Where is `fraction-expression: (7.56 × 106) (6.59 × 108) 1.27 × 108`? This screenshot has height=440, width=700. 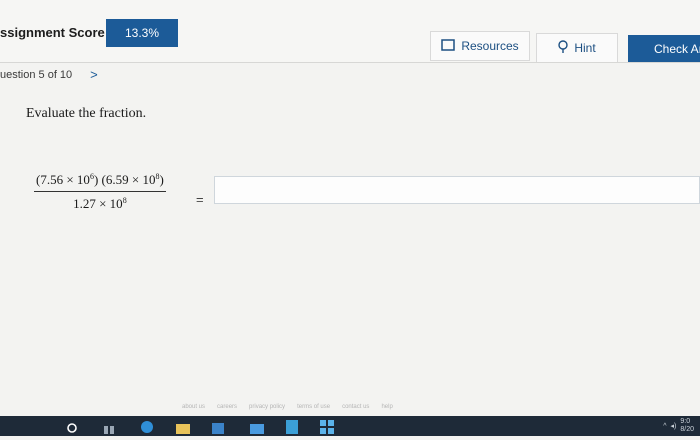
fraction-expression: (7.56 × 106) (6.59 × 108) 1.27 × 108 is located at coordinates (100, 192).